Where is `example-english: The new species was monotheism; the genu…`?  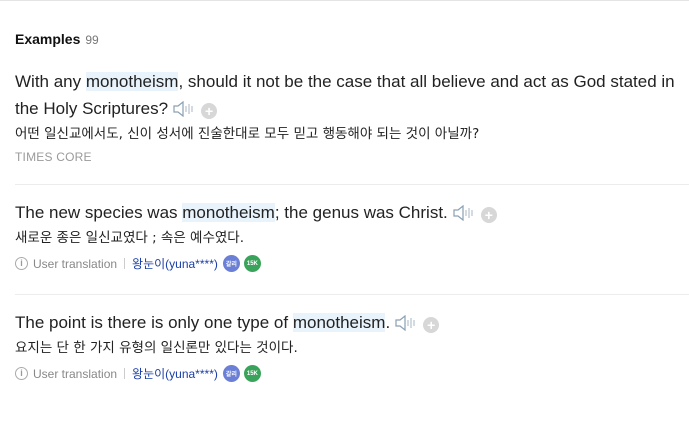
example-english: The new species was monotheism; the genu… is located at coordinates (347, 212).